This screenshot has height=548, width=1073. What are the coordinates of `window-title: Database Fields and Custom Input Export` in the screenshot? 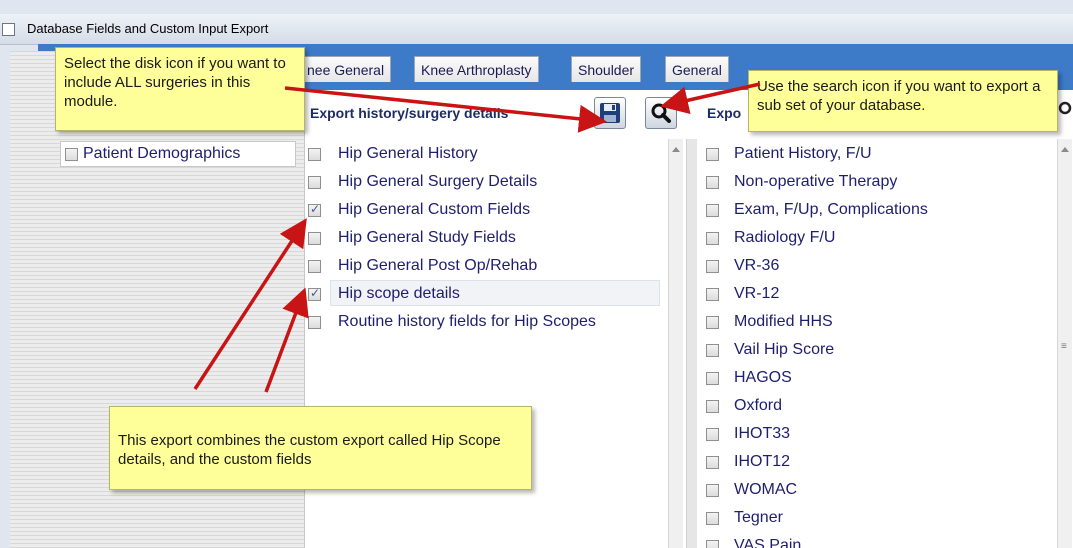 It's located at (148, 28).